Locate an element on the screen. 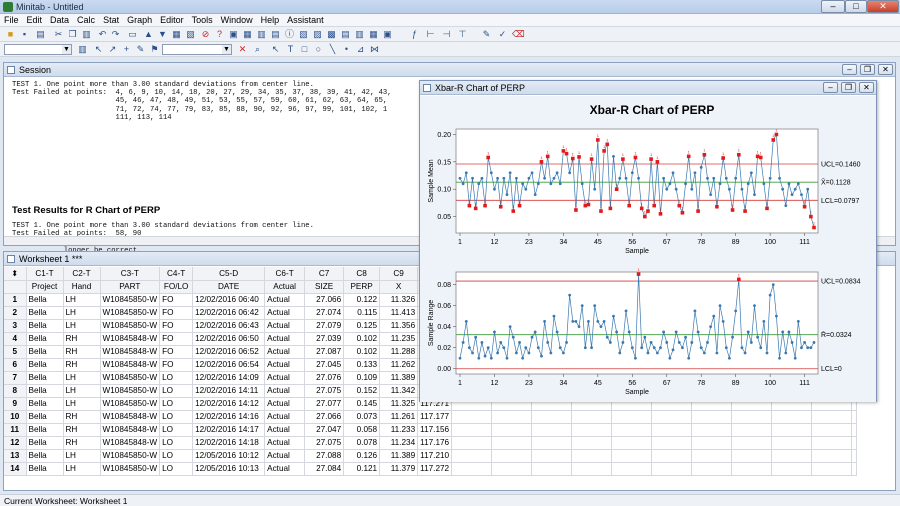 The width and height of the screenshot is (900, 506). arrow-tool-icon: ↖ is located at coordinates (275, 49).